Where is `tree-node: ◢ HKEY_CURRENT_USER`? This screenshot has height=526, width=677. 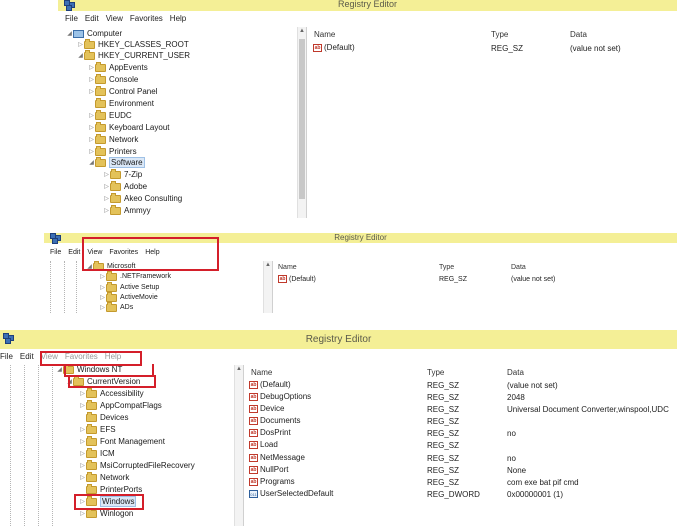
tree-node: ◢ HKEY_CURRENT_USER is located at coordinates (133, 55).